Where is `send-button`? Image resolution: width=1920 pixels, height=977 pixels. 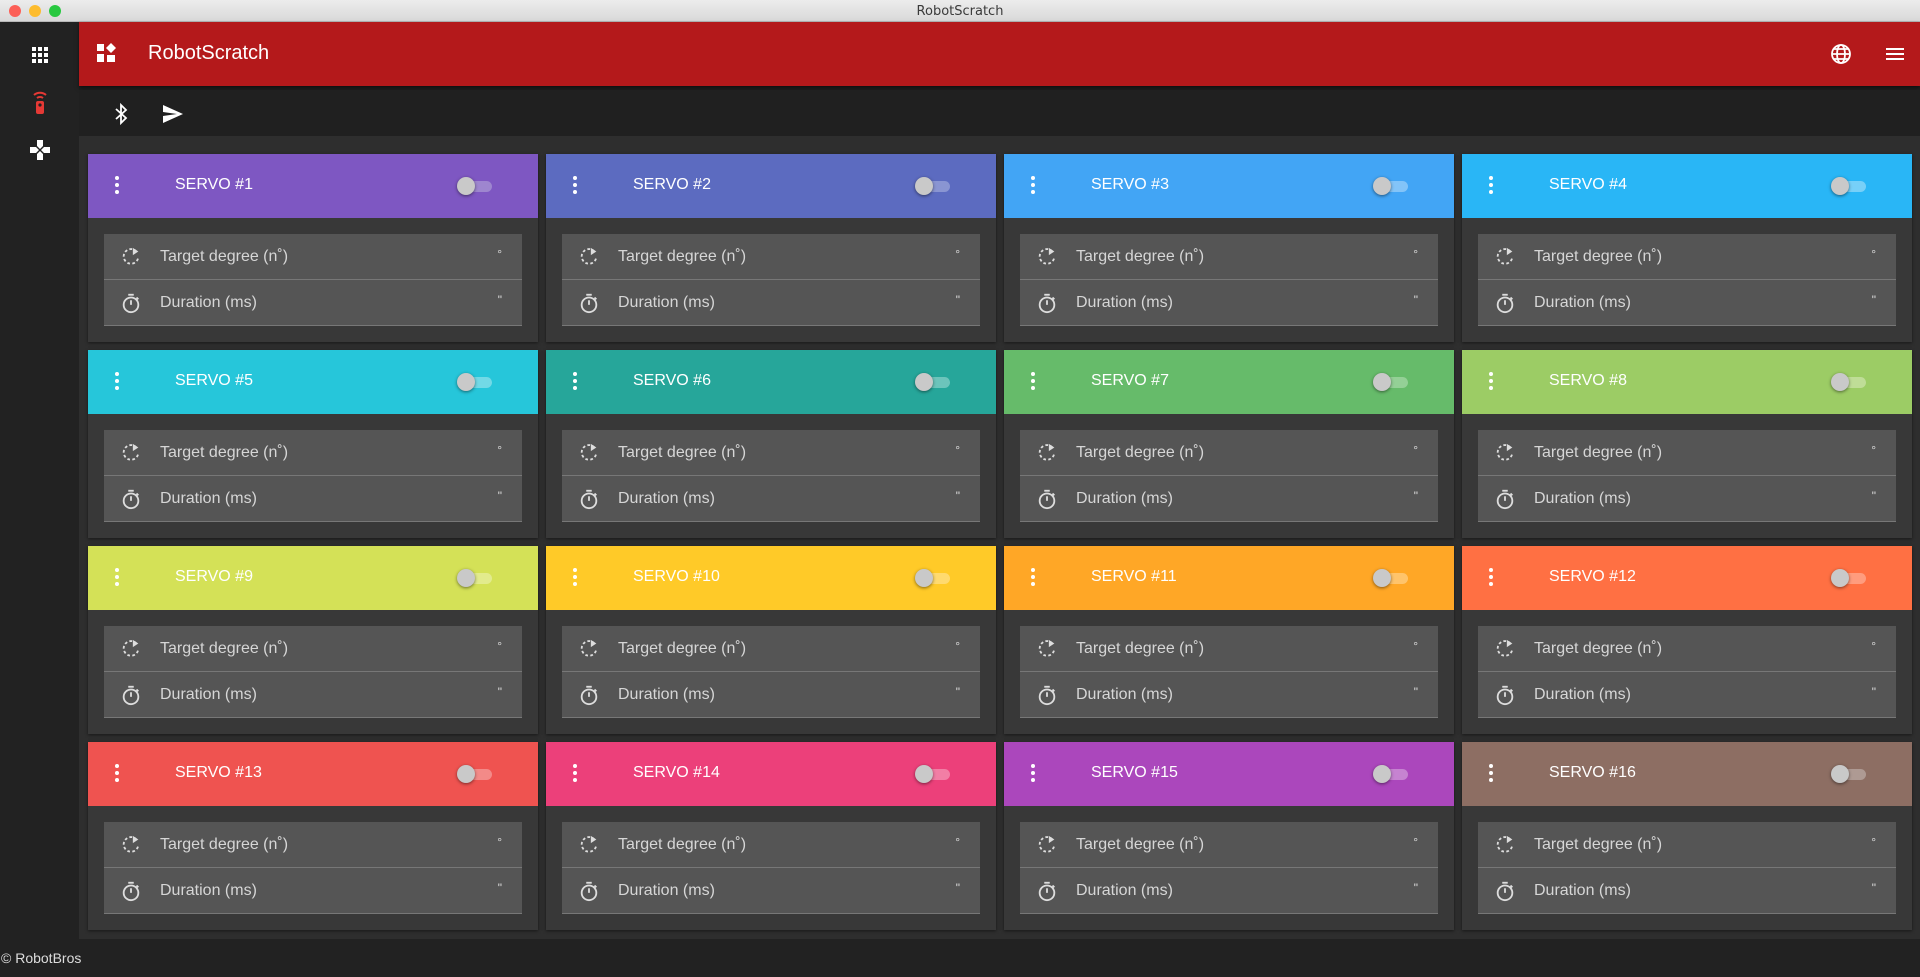
send-button is located at coordinates (173, 114).